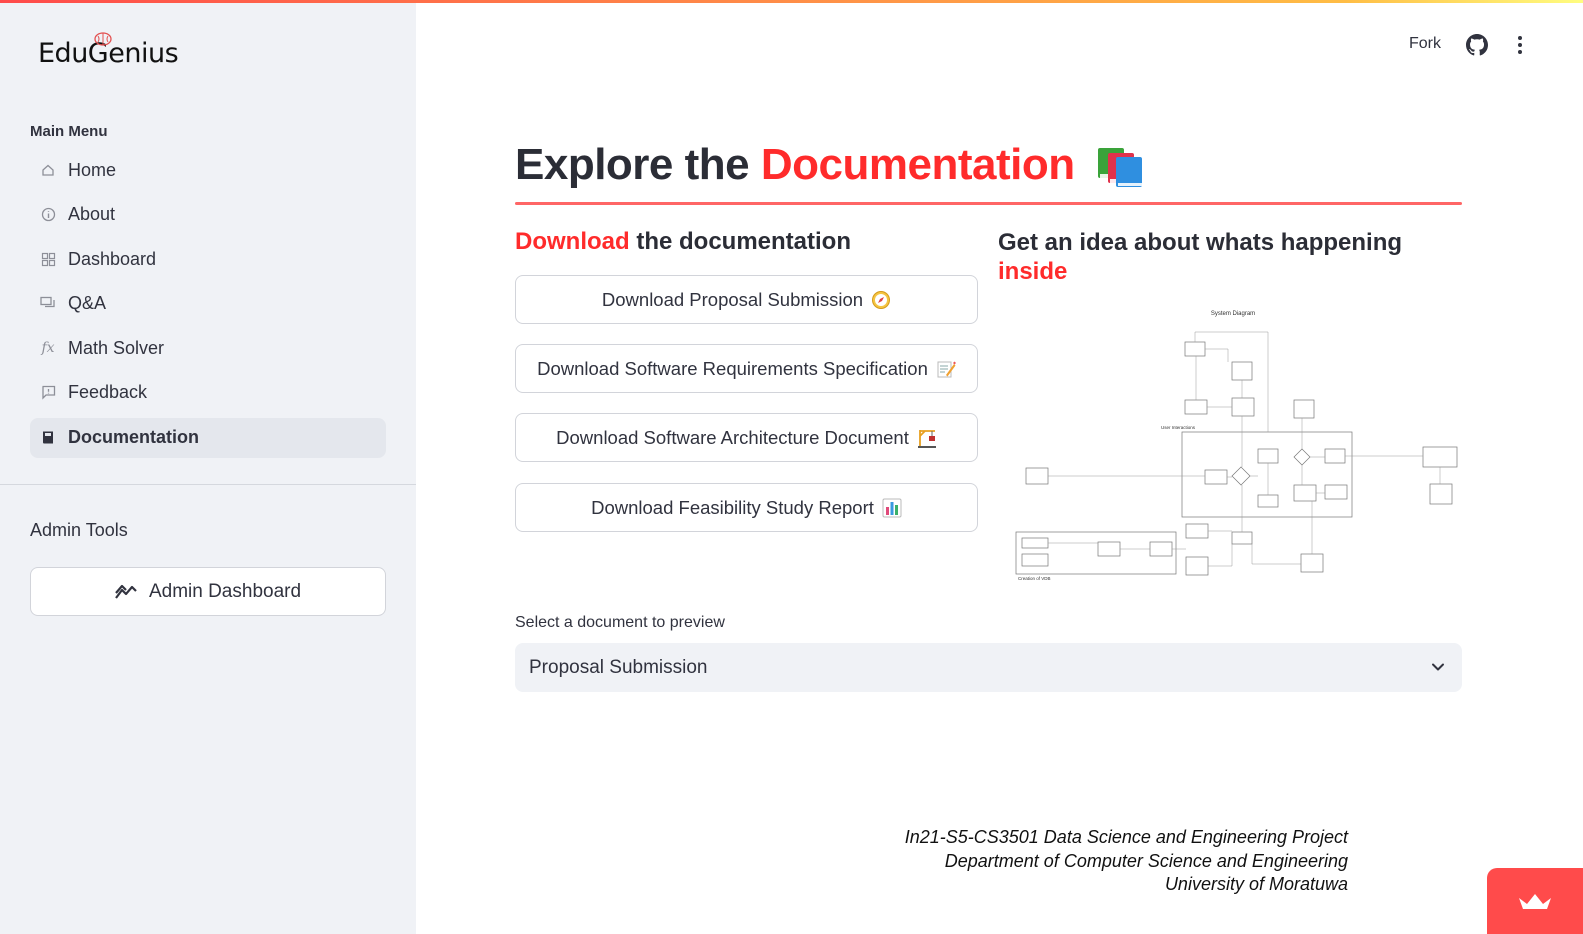 The width and height of the screenshot is (1583, 934). I want to click on app-logo: EduGenius, so click(108, 50).